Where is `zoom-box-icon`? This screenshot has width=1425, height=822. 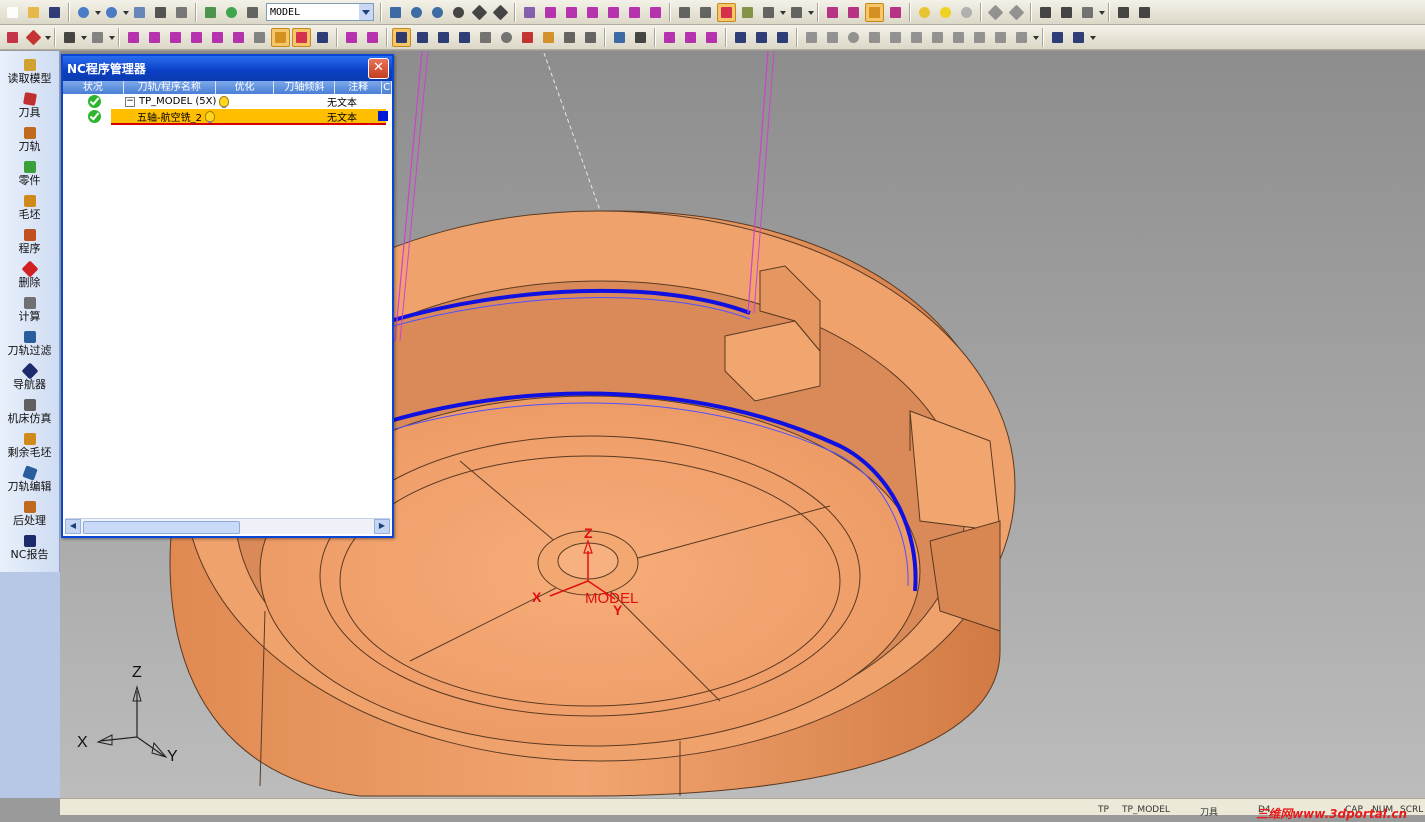
zoom-box-icon is located at coordinates (437, 12).